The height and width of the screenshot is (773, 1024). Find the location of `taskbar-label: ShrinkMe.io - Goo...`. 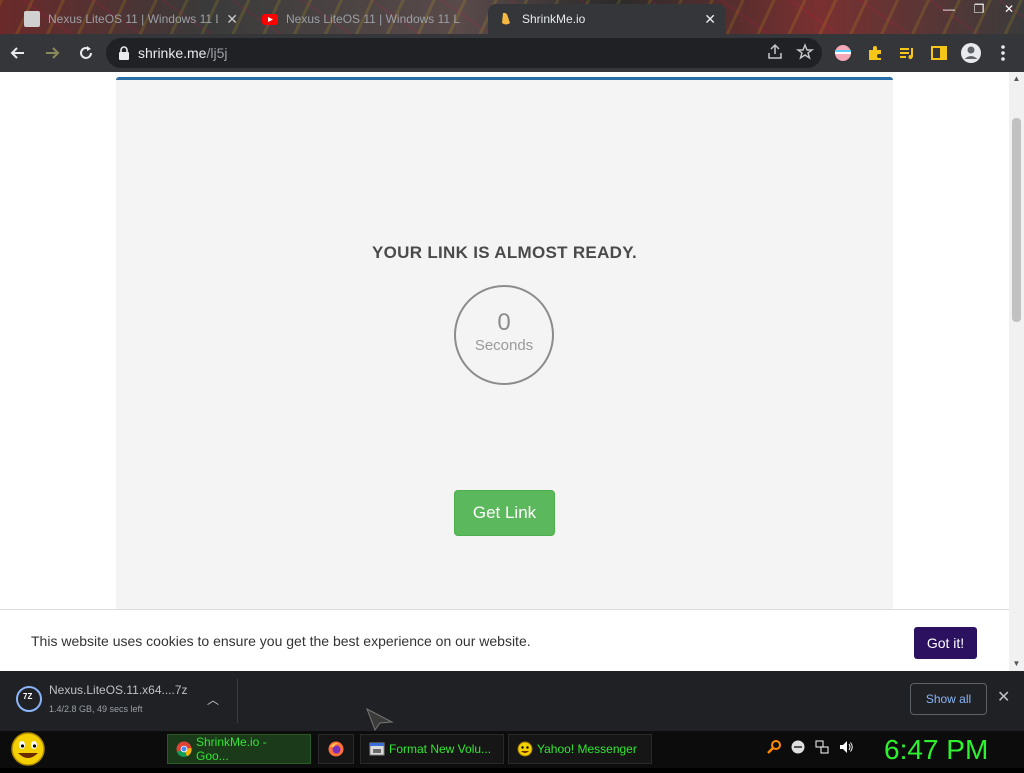

taskbar-label: ShrinkMe.io - Goo... is located at coordinates (231, 749).